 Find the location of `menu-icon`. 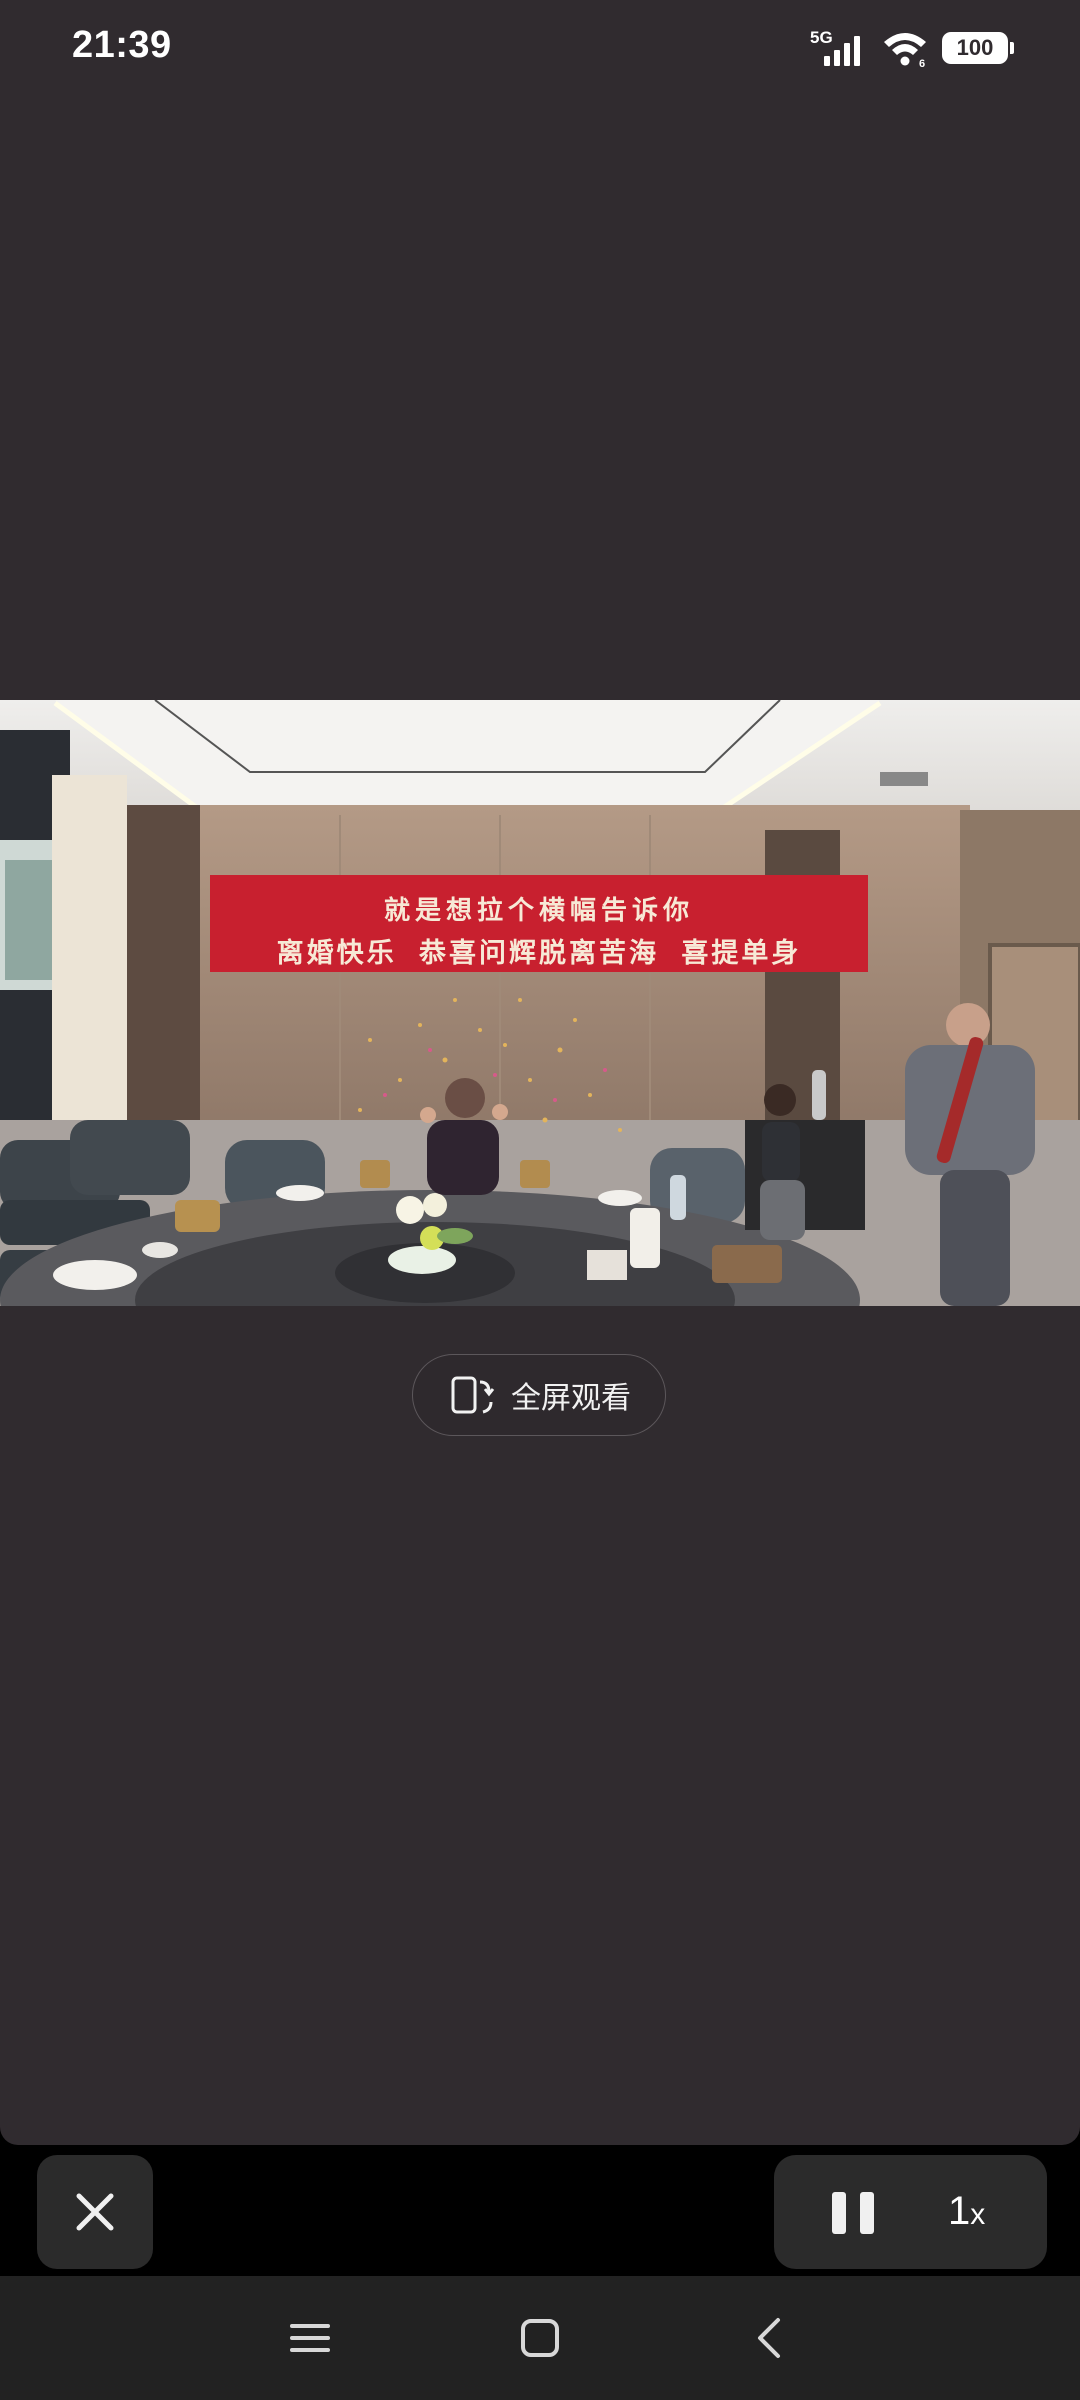

menu-icon is located at coordinates (310, 2338).